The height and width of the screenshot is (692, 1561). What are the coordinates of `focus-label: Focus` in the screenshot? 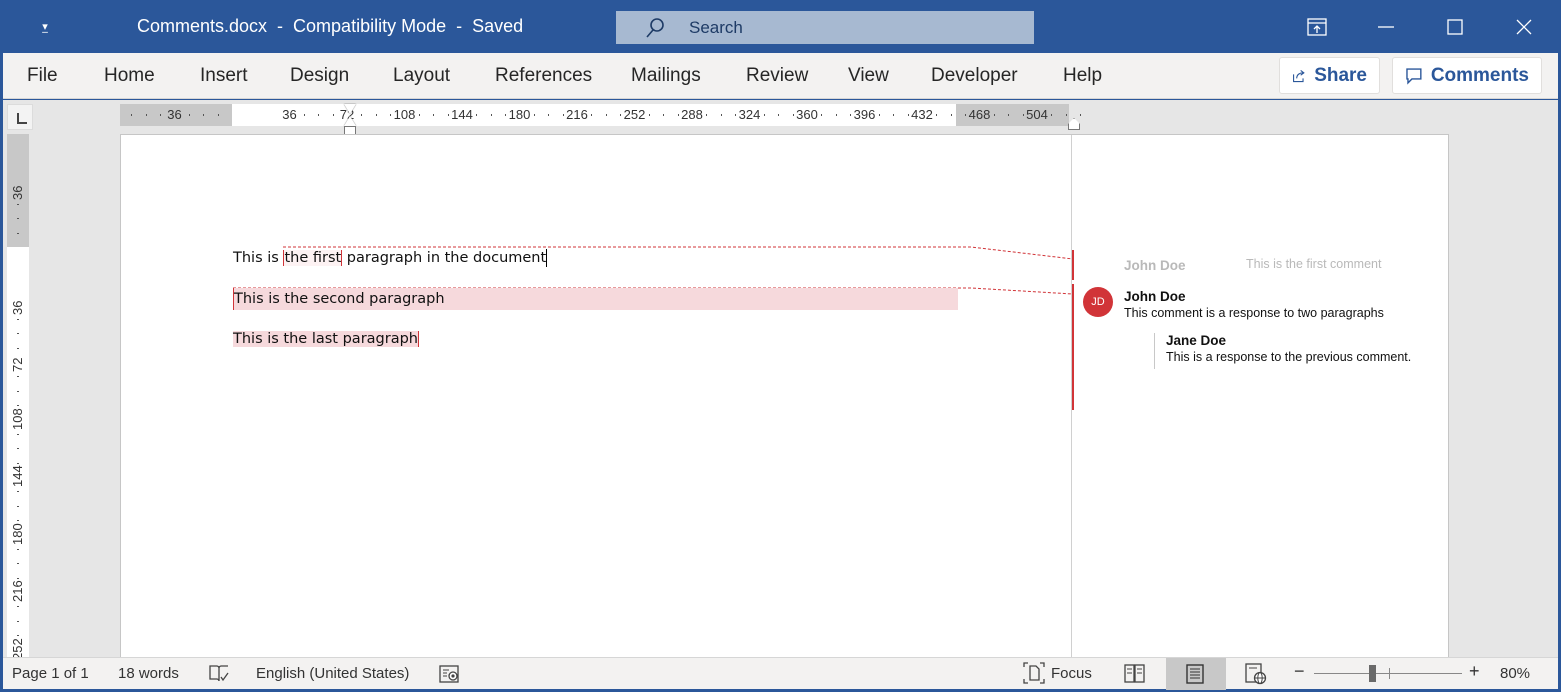 It's located at (1071, 673).